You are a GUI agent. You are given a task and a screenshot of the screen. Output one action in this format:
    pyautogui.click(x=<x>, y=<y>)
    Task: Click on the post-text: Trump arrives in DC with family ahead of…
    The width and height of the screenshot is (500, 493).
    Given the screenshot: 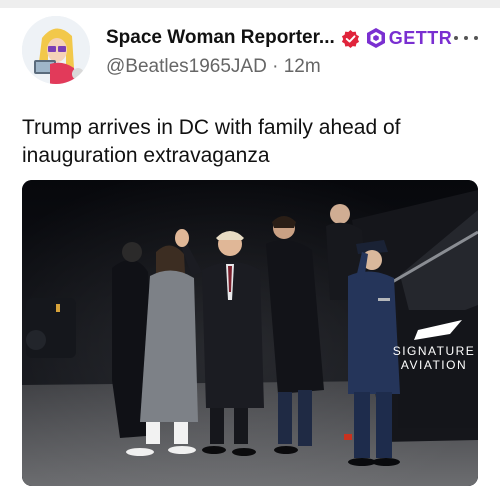 What is the action you would take?
    pyautogui.click(x=211, y=141)
    